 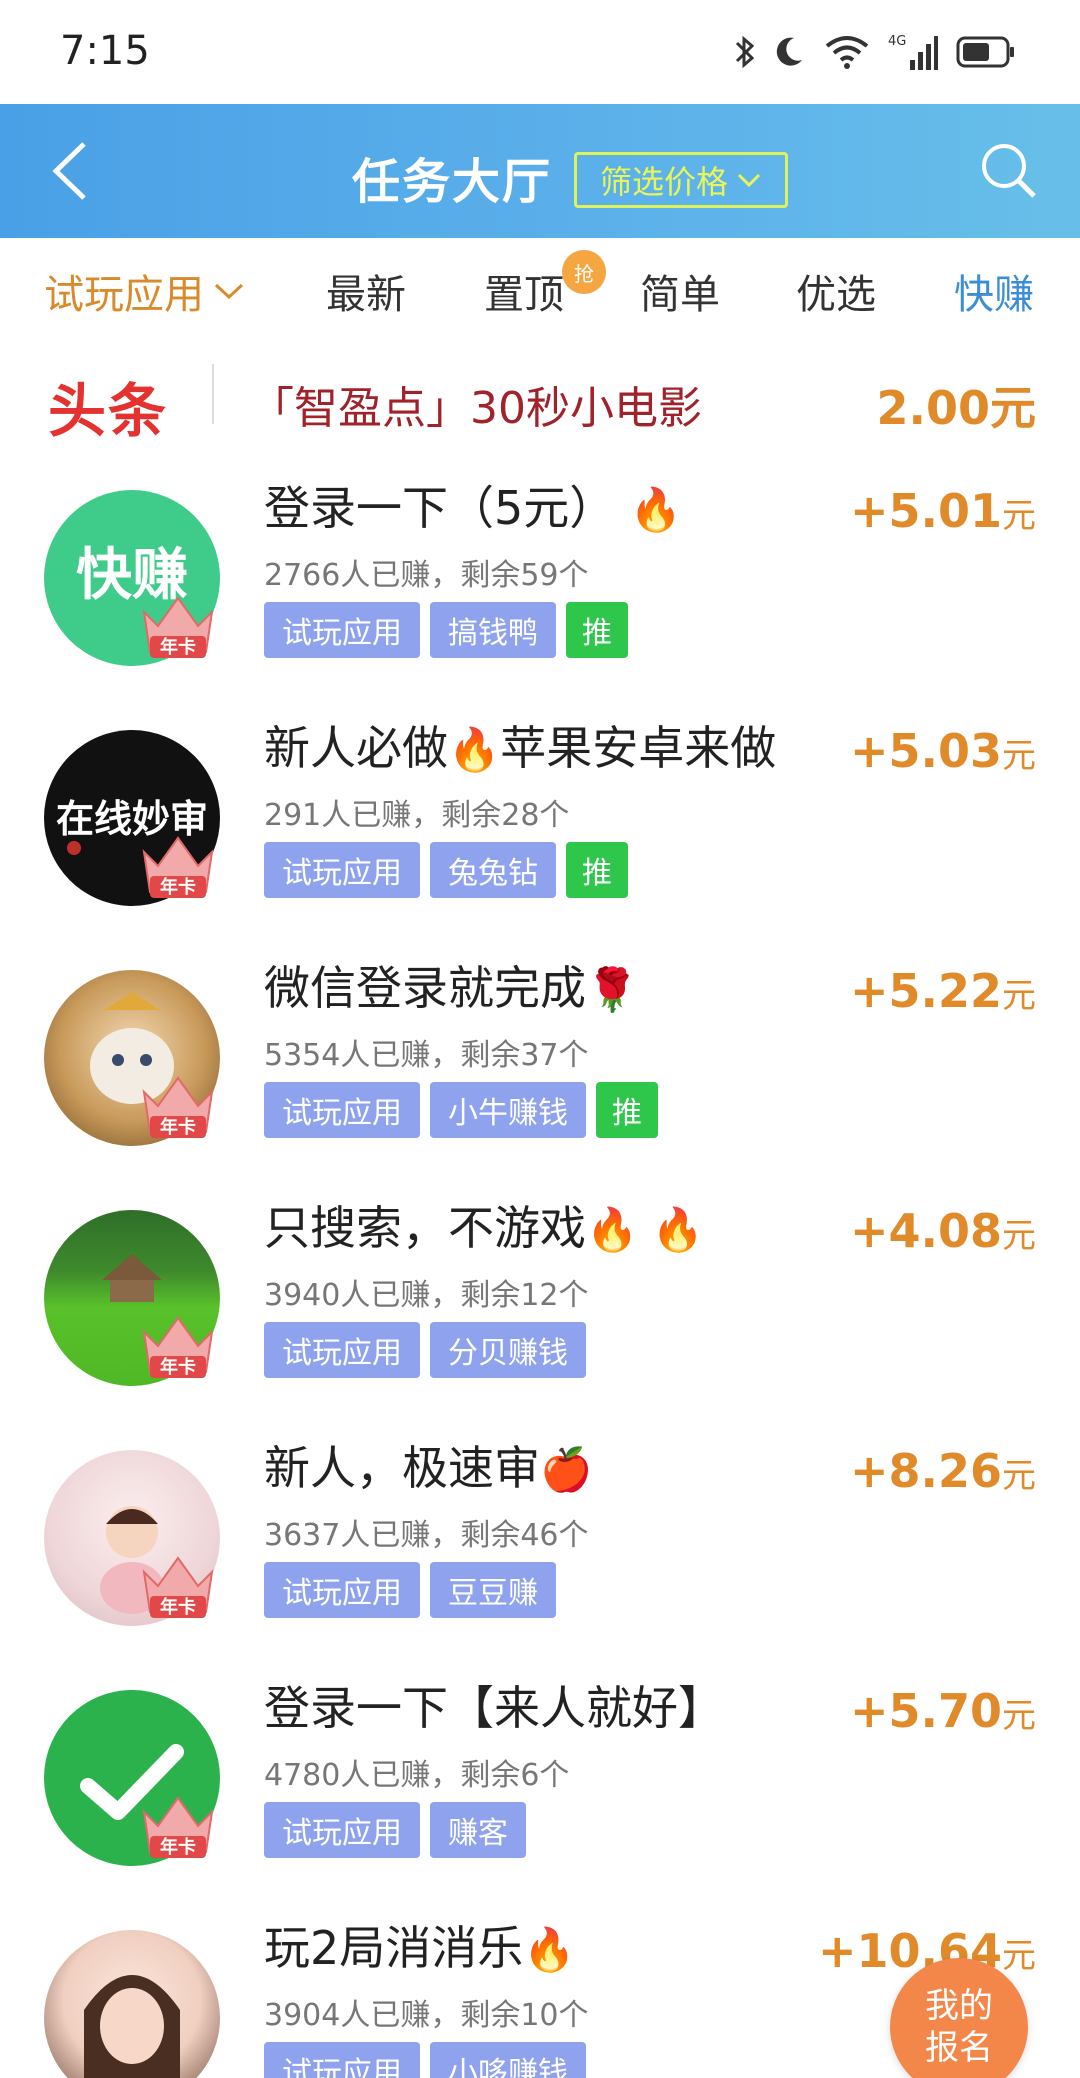 What do you see at coordinates (508, 2060) in the screenshot?
I see `tag-app: 小哆赚钱` at bounding box center [508, 2060].